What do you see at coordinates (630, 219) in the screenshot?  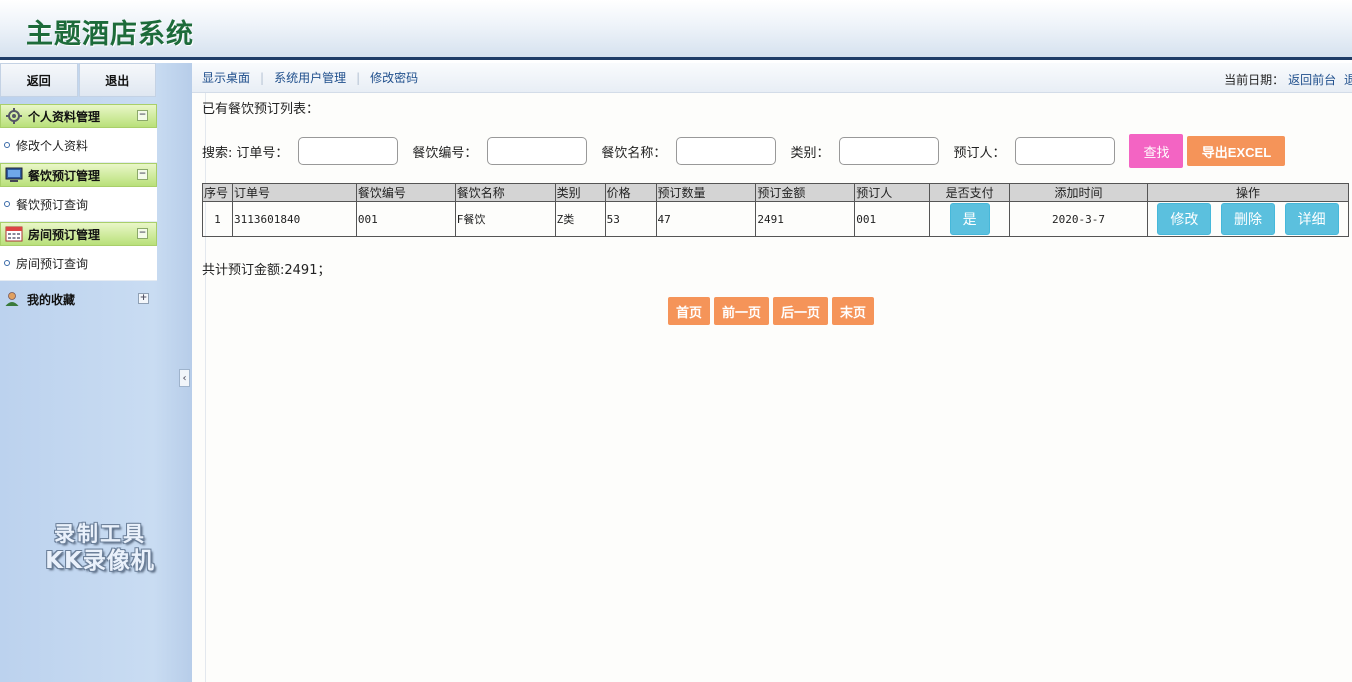 I see `cell-price: 53` at bounding box center [630, 219].